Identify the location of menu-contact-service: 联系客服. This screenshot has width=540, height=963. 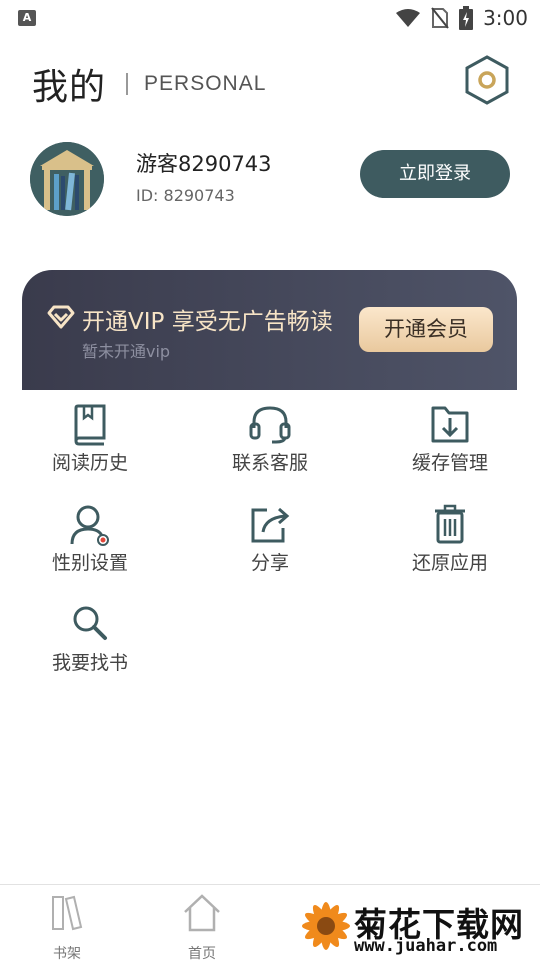
(270, 444).